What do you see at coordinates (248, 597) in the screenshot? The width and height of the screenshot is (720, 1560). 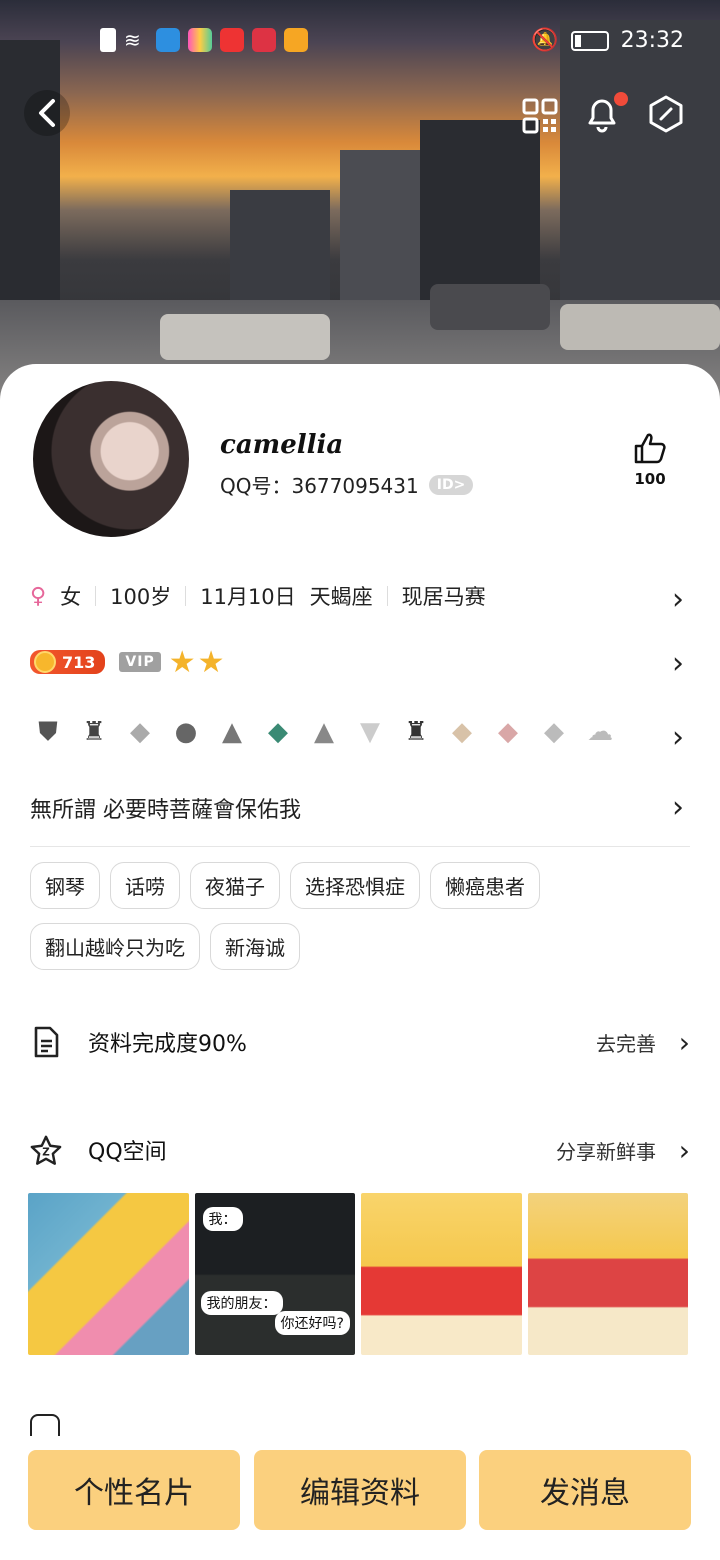 I see `birthday: 11月10日` at bounding box center [248, 597].